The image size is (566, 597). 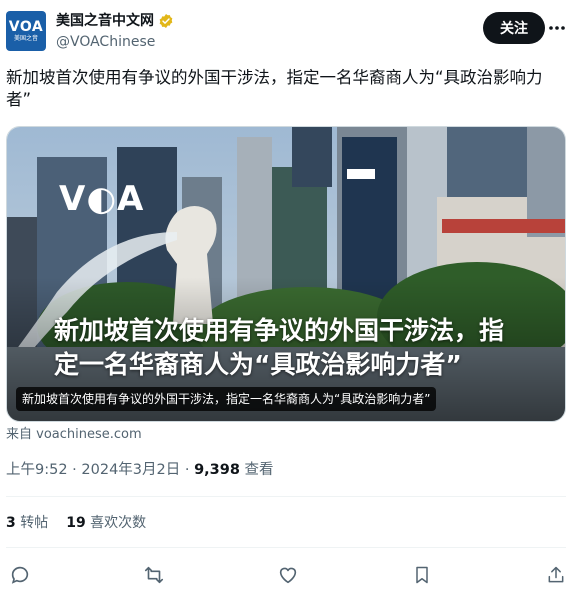 I want to click on like-icon, so click(x=288, y=575).